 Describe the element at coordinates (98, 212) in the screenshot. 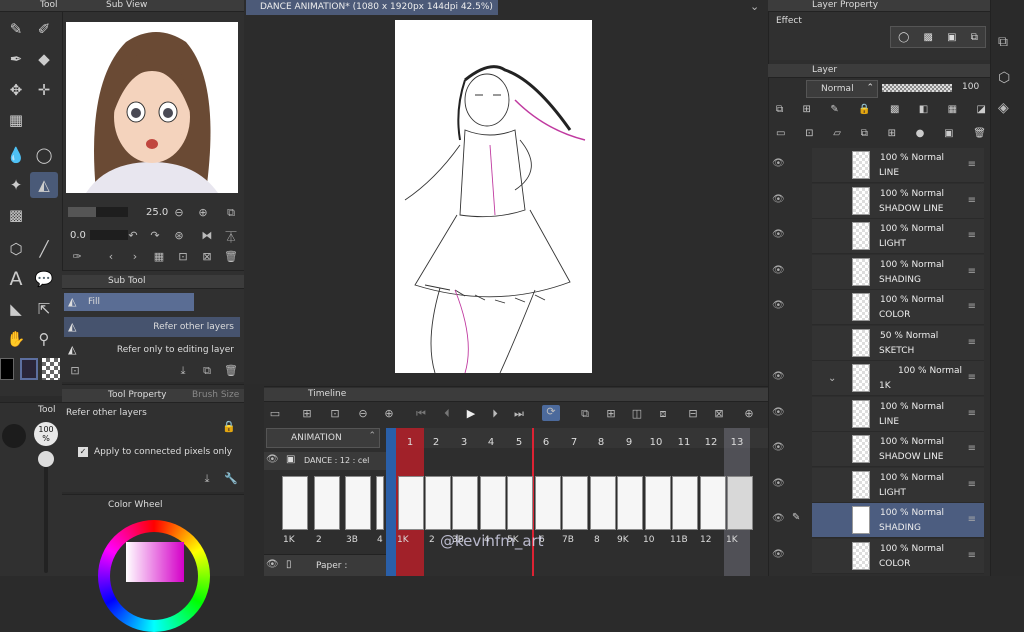

I see `navigator-zoom-slider` at that location.